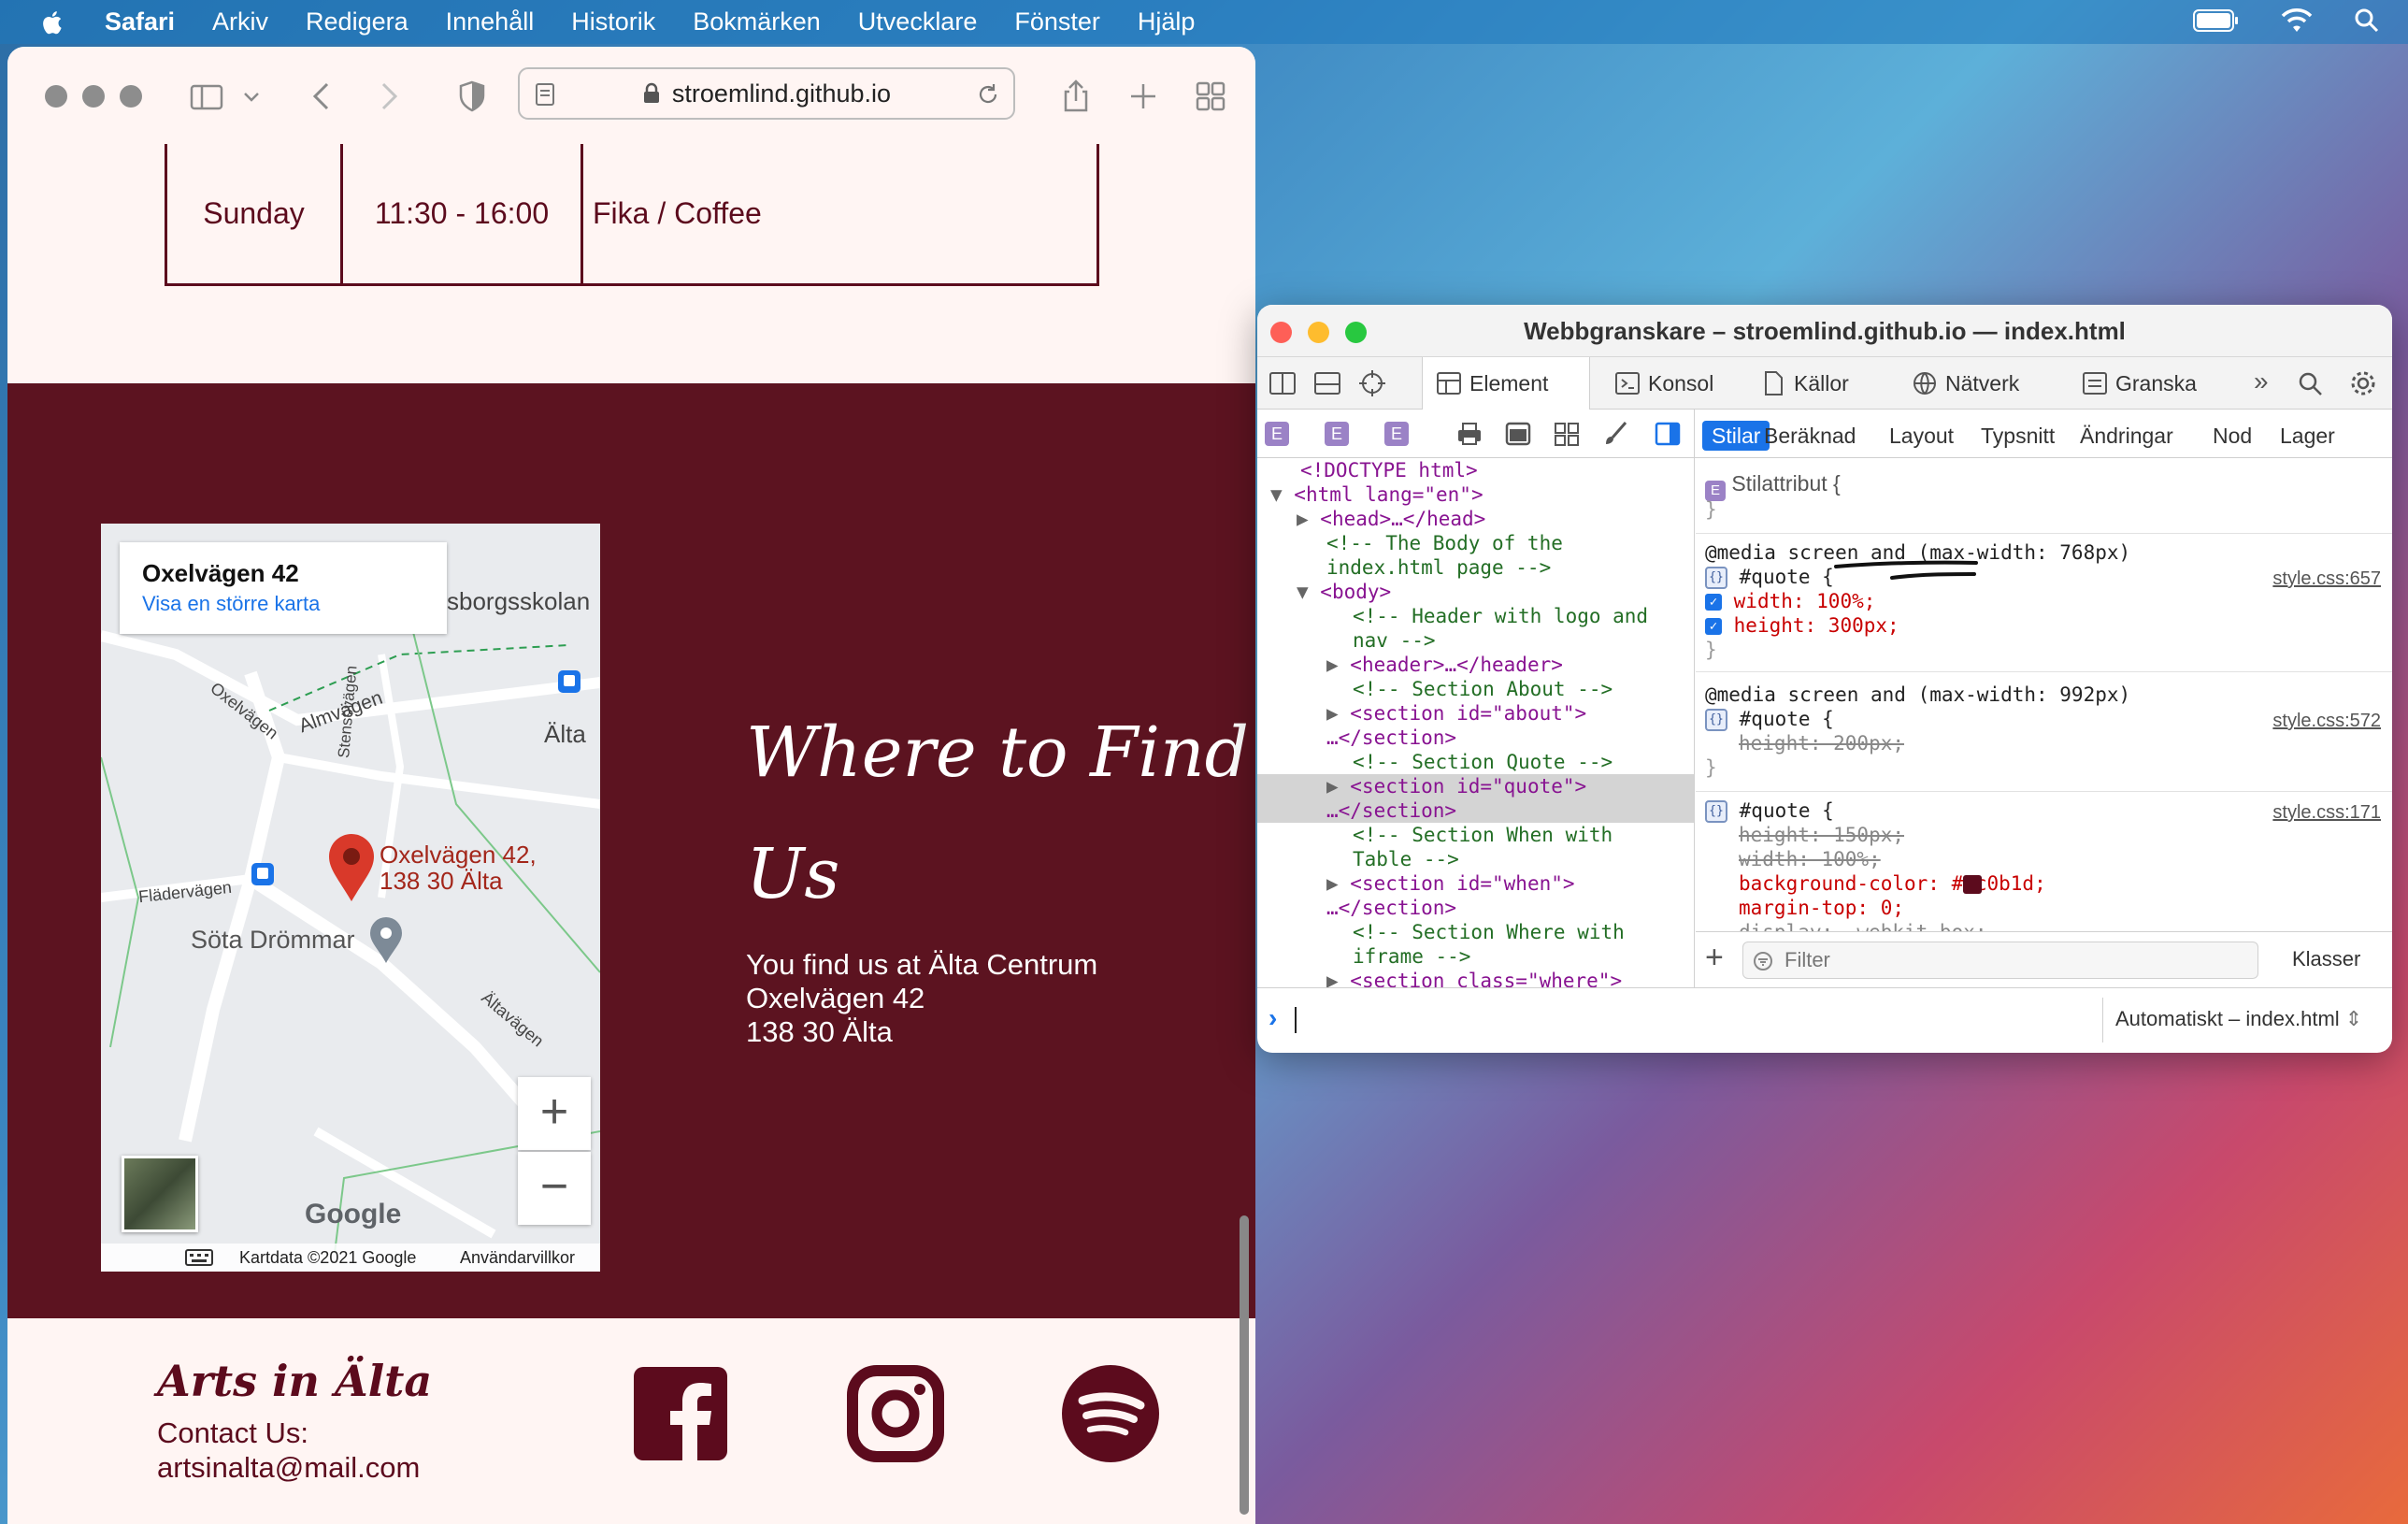 This screenshot has height=1524, width=2408. Describe the element at coordinates (1282, 383) in the screenshot. I see `dock-side-icon` at that location.